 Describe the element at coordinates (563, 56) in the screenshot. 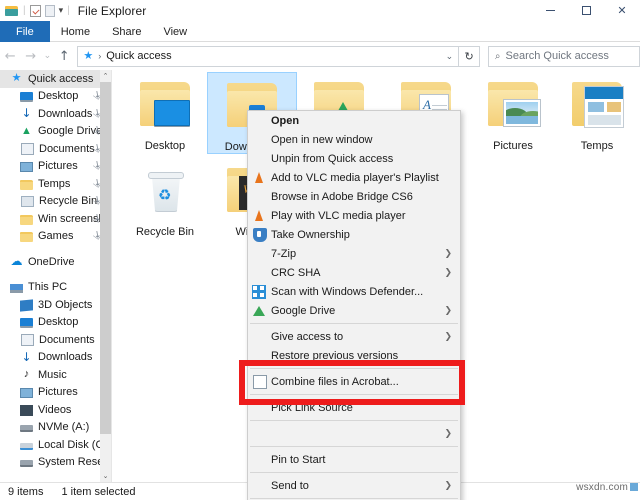

I see `search-input: ⌕ Search Quick access` at that location.